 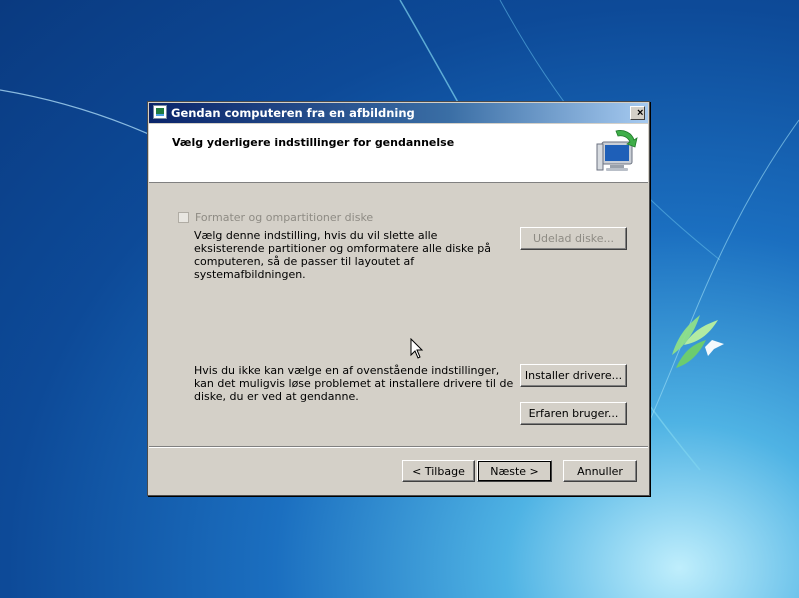 I want to click on close-button: ×, so click(x=637, y=113).